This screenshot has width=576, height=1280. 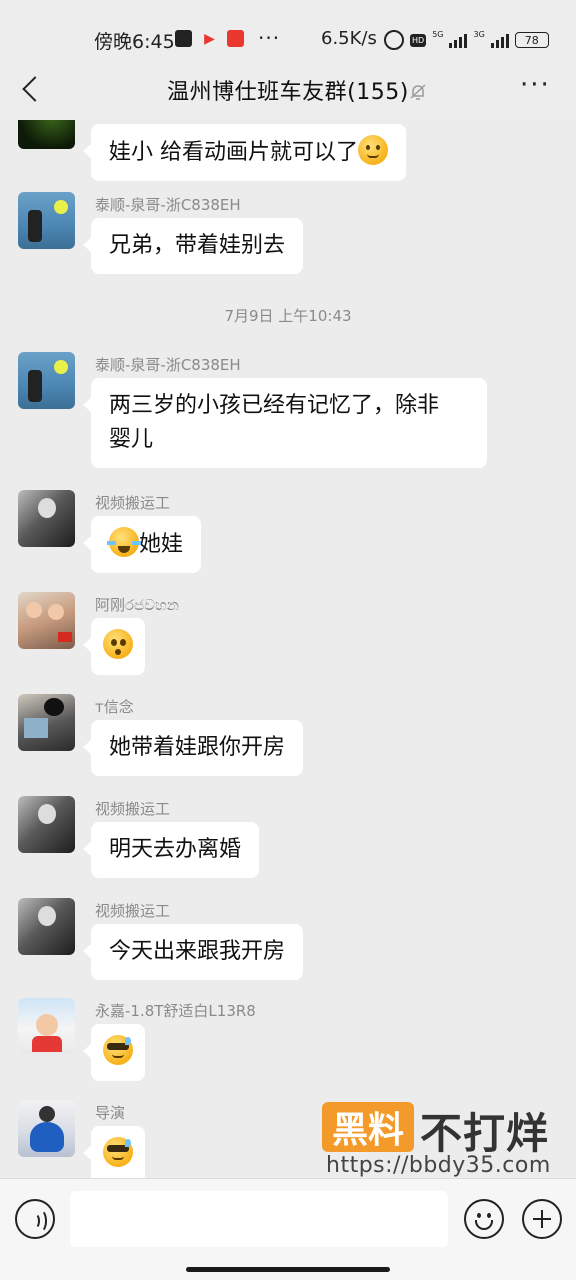 I want to click on message-bubble: 两三岁的小孩已经有记忆了，除非 婴儿, so click(x=285, y=423).